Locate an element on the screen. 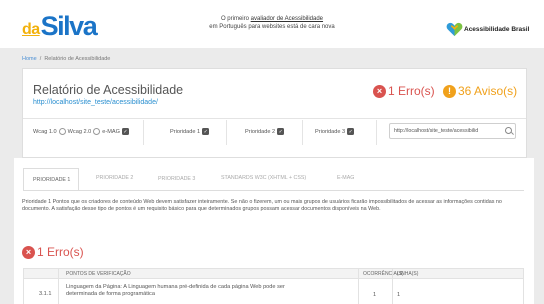 The image size is (544, 304). emag-label: e-MAG is located at coordinates (111, 131).